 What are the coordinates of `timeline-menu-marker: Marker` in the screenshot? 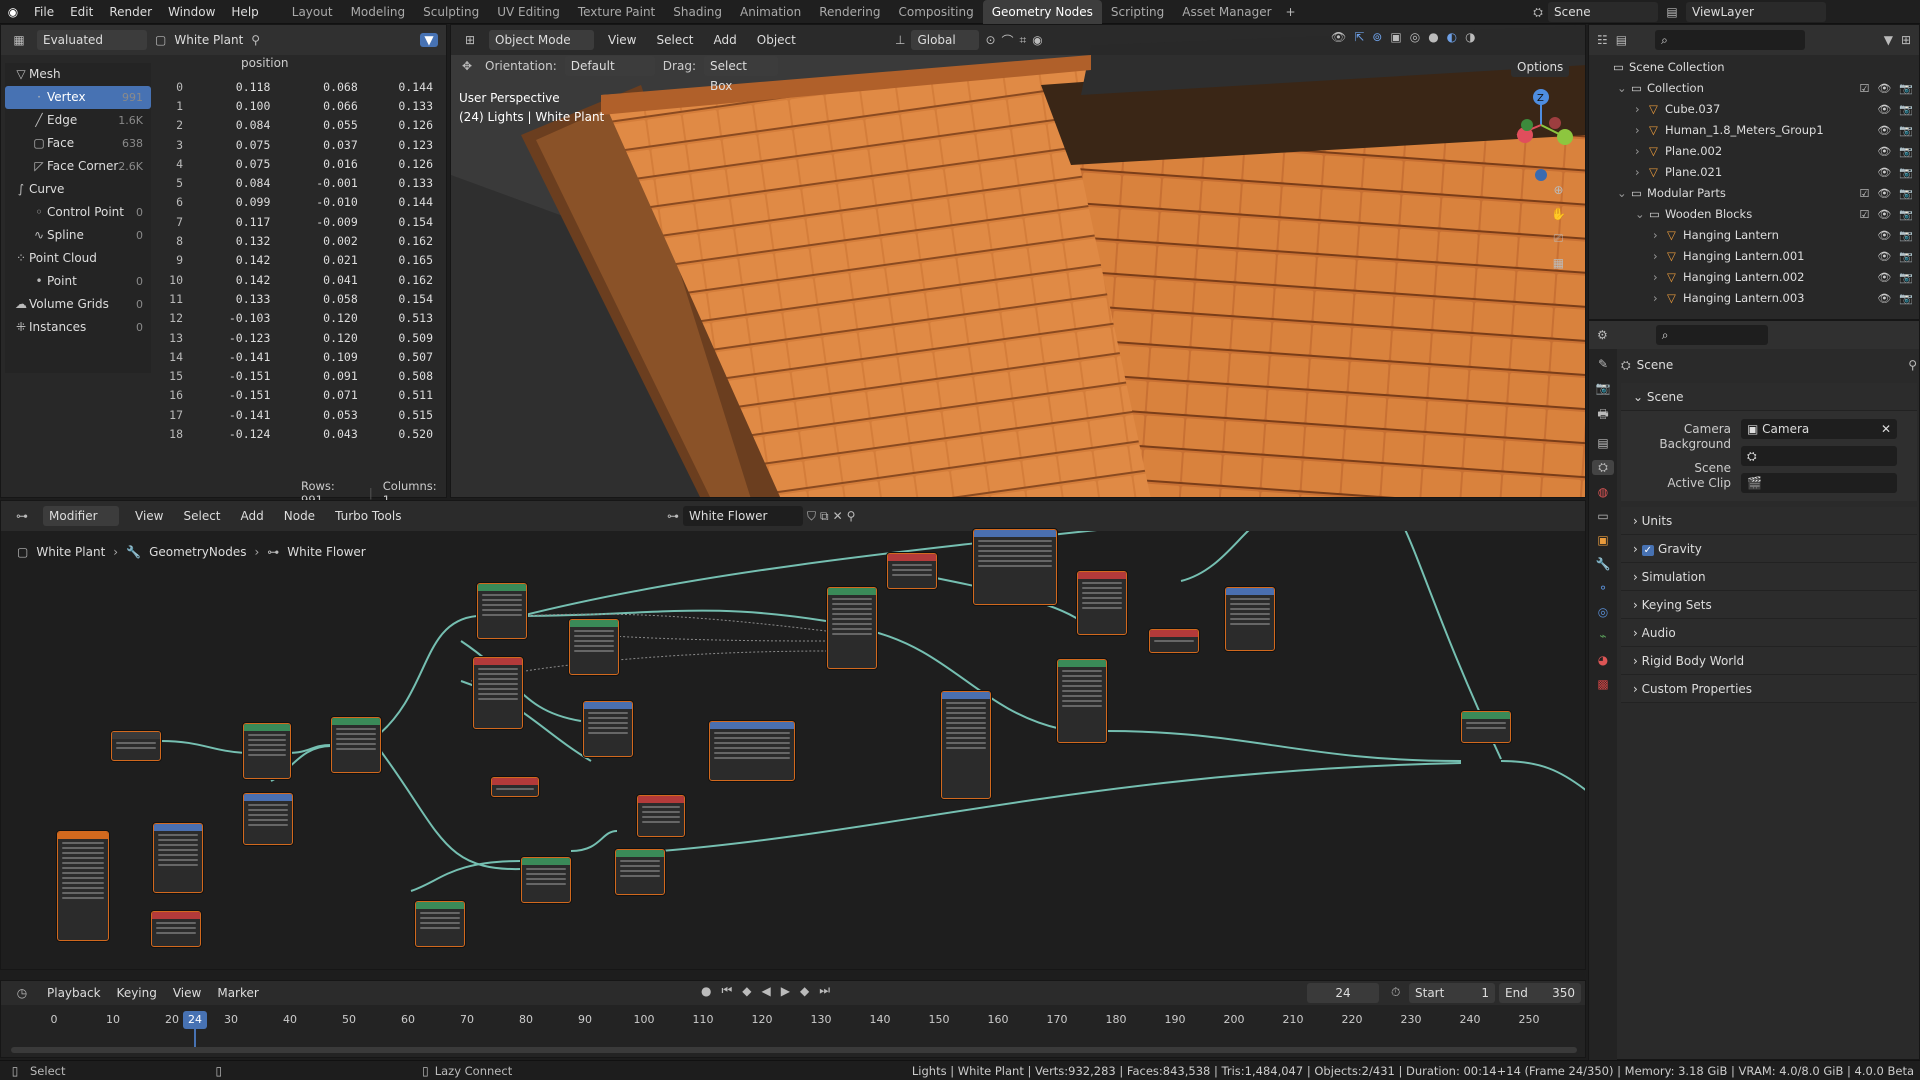 It's located at (237, 993).